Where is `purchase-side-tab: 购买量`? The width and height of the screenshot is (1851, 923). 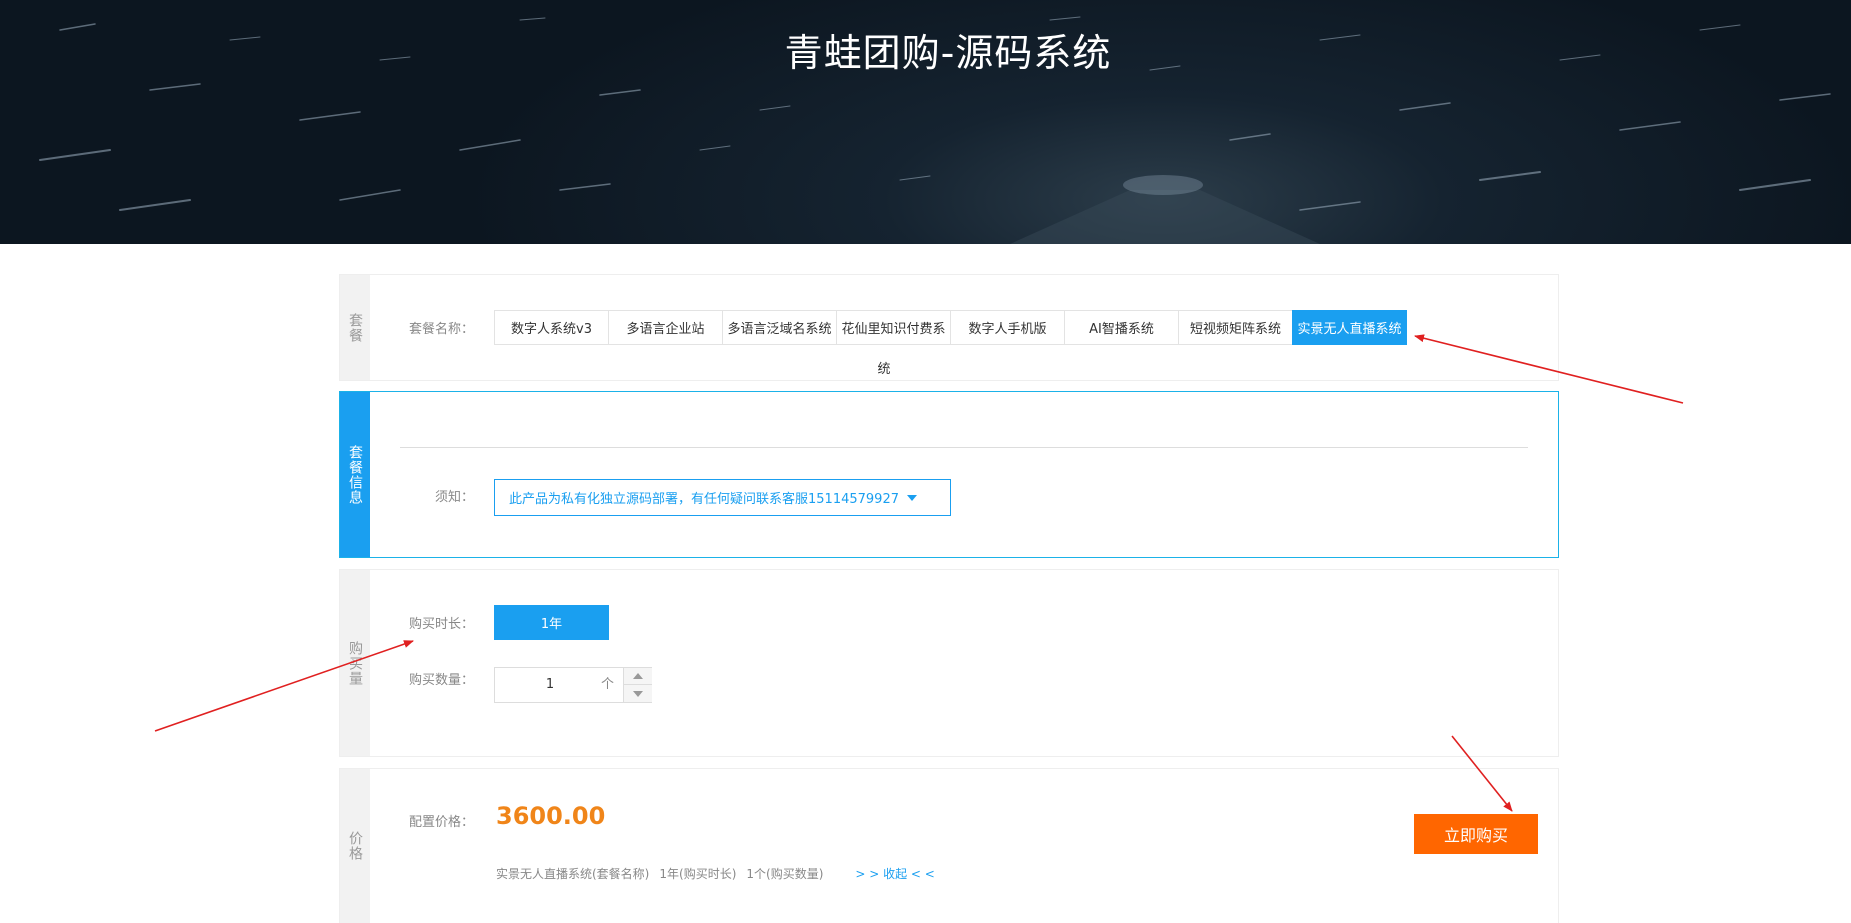 purchase-side-tab: 购买量 is located at coordinates (355, 663).